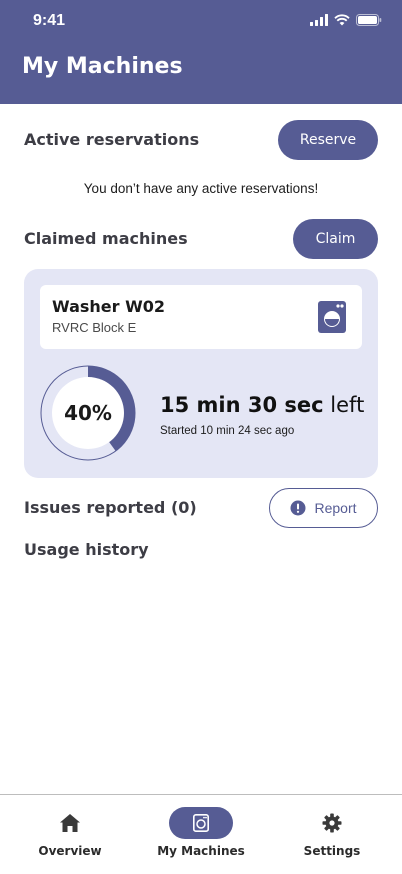 Image resolution: width=402 pixels, height=874 pixels. I want to click on alert-icon, so click(298, 508).